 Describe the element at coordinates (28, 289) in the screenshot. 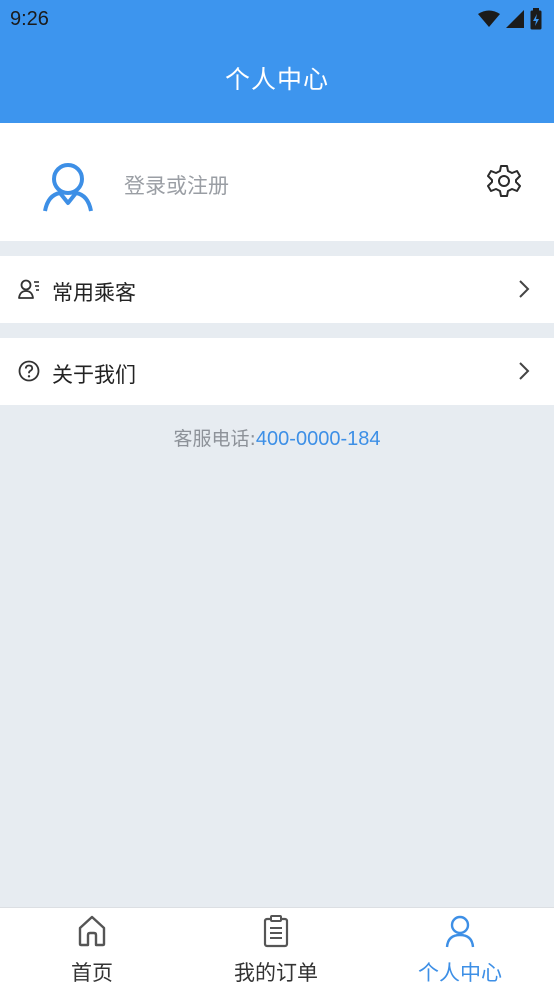

I see `passenger-list-icon` at that location.